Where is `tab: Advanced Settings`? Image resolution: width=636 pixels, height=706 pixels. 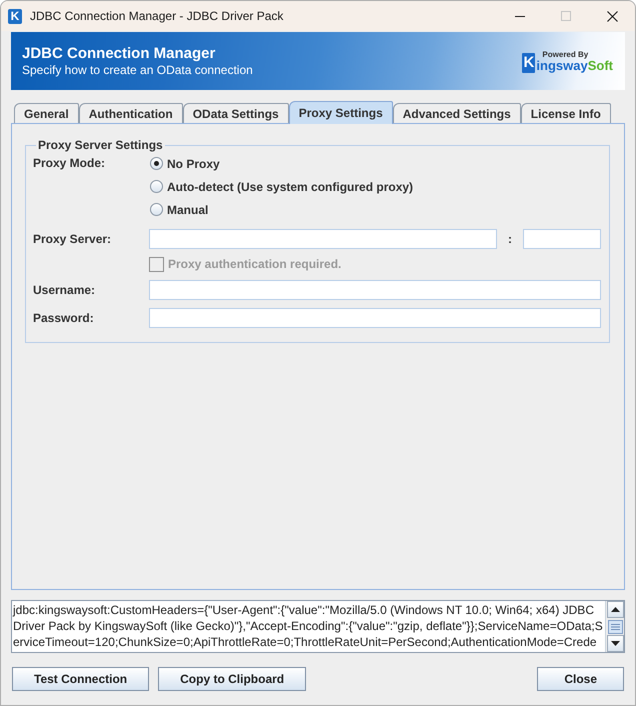
tab: Advanced Settings is located at coordinates (456, 113).